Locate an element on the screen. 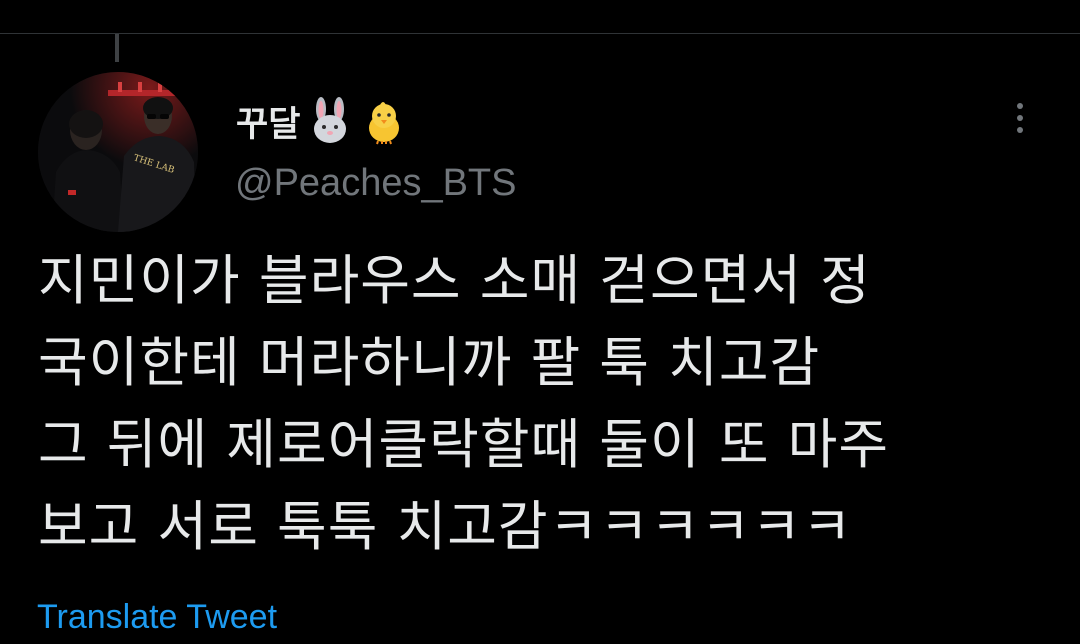 The height and width of the screenshot is (644, 1080). avatar-photo: THE LAB is located at coordinates (118, 152).